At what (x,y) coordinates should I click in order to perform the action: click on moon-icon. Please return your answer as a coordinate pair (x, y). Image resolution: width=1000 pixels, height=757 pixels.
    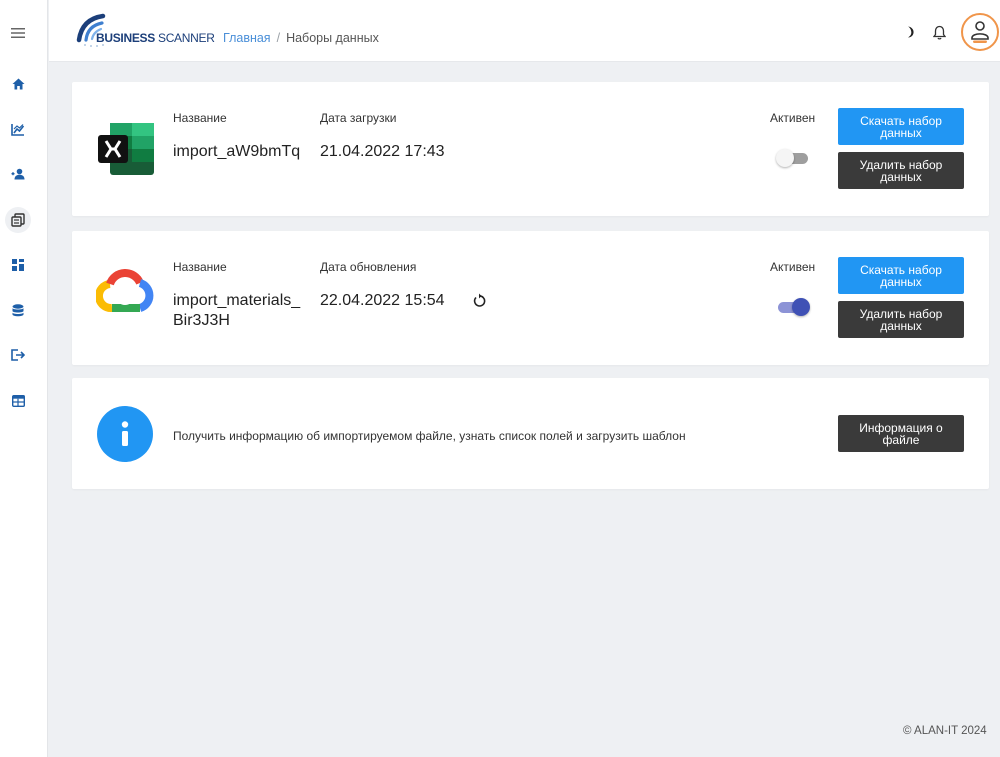
    Looking at the image, I should click on (910, 32).